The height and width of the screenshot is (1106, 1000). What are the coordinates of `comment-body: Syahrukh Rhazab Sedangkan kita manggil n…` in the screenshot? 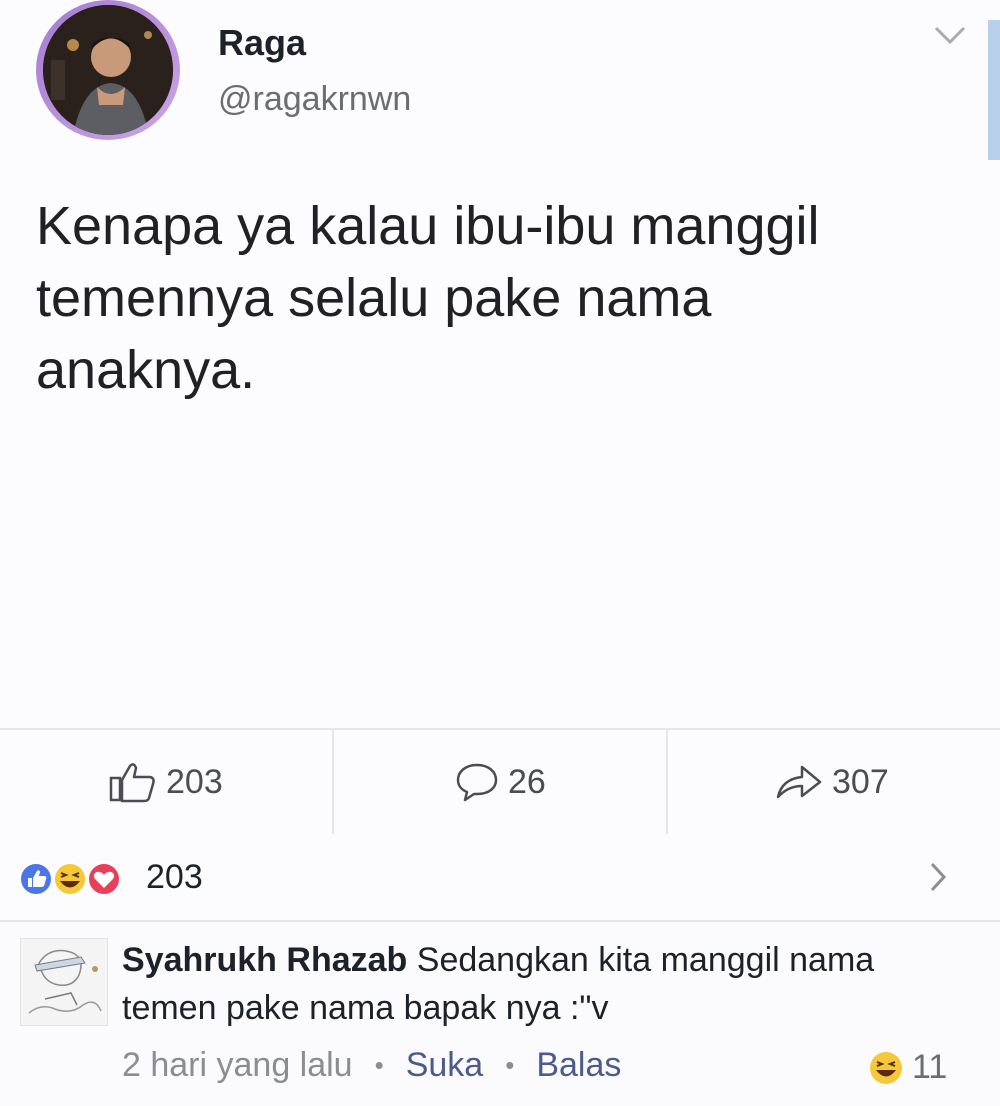 It's located at (547, 984).